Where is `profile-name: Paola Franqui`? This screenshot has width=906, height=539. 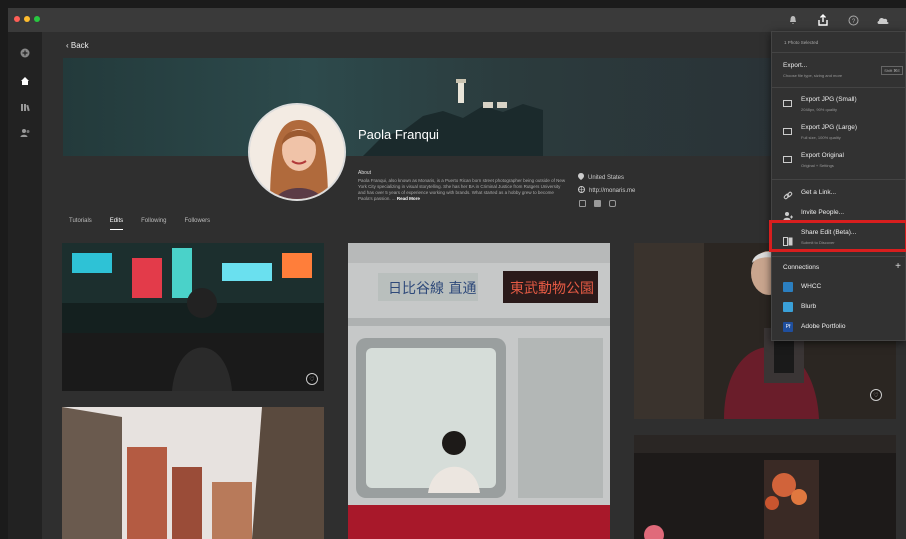
profile-name: Paola Franqui is located at coordinates (398, 134).